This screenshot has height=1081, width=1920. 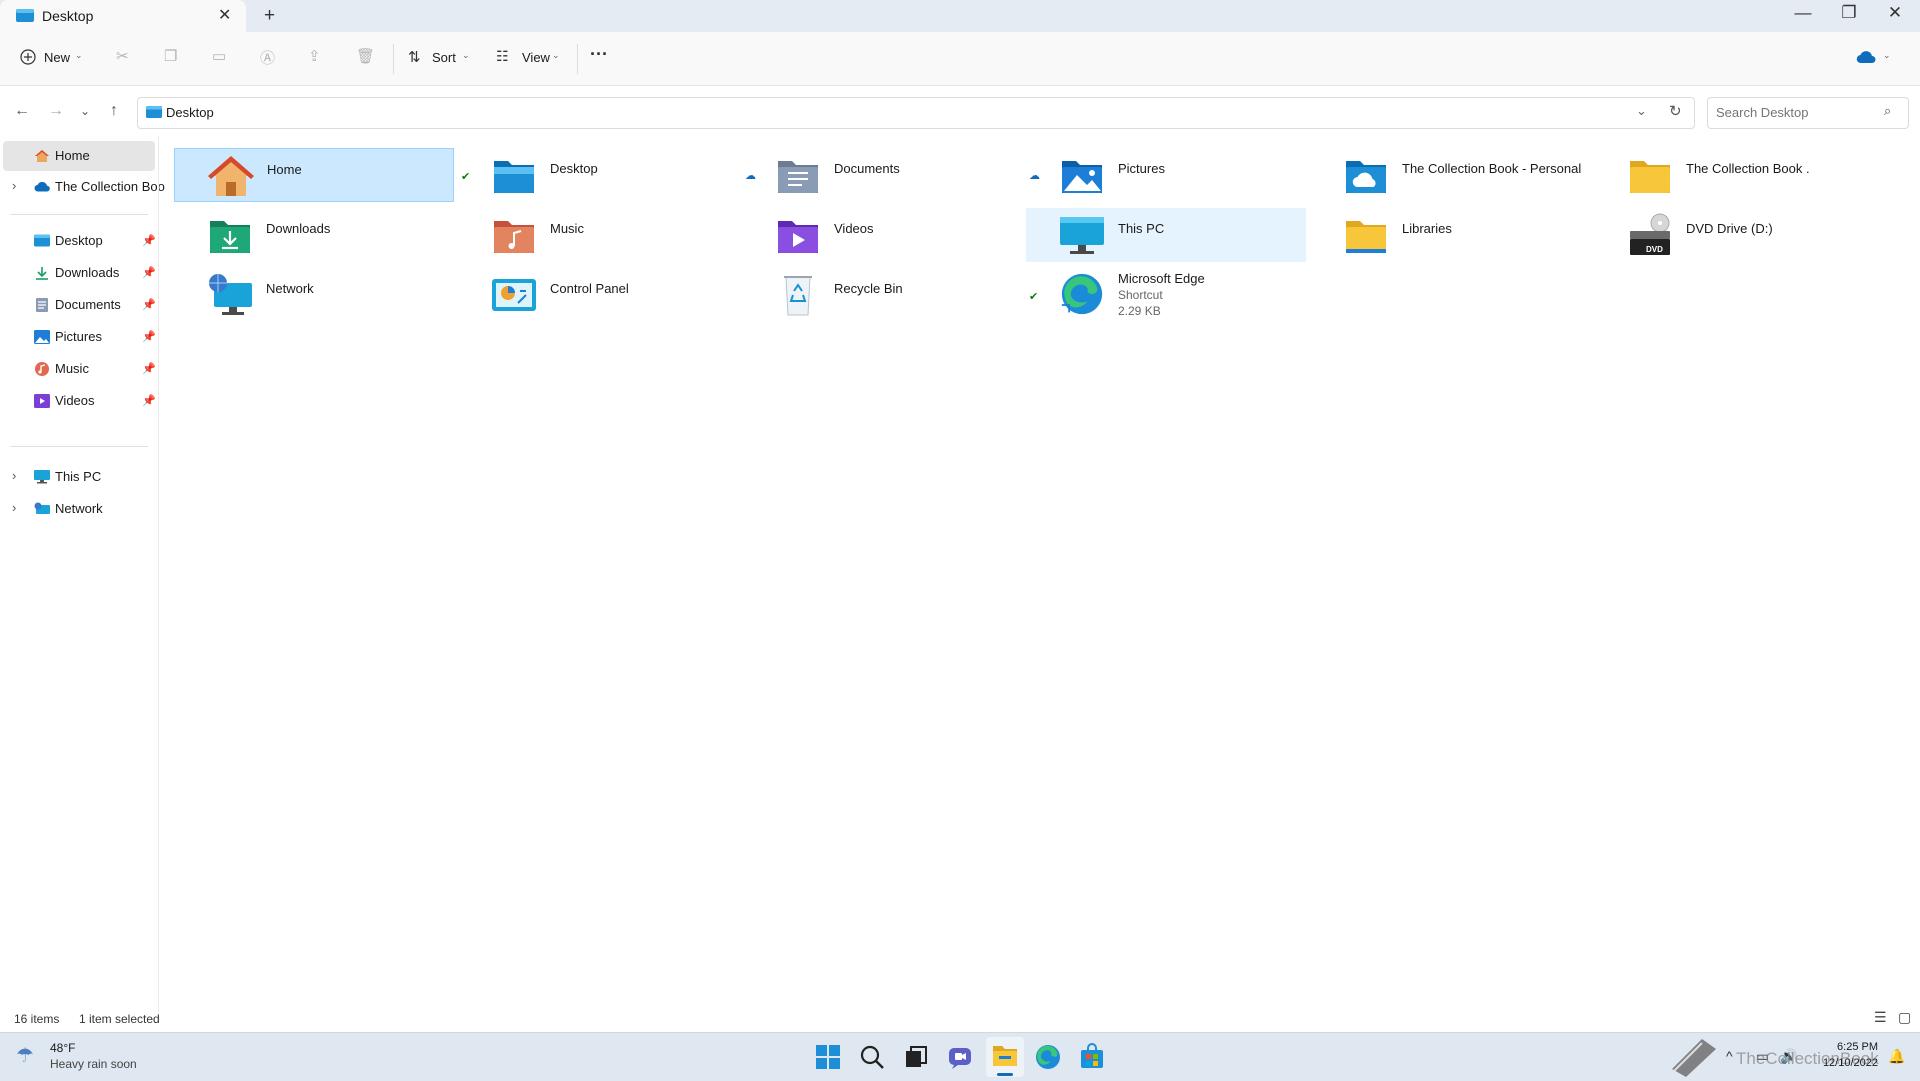 I want to click on list-item-dvd-drive: DVD DVD Drive (D:), so click(x=1734, y=235).